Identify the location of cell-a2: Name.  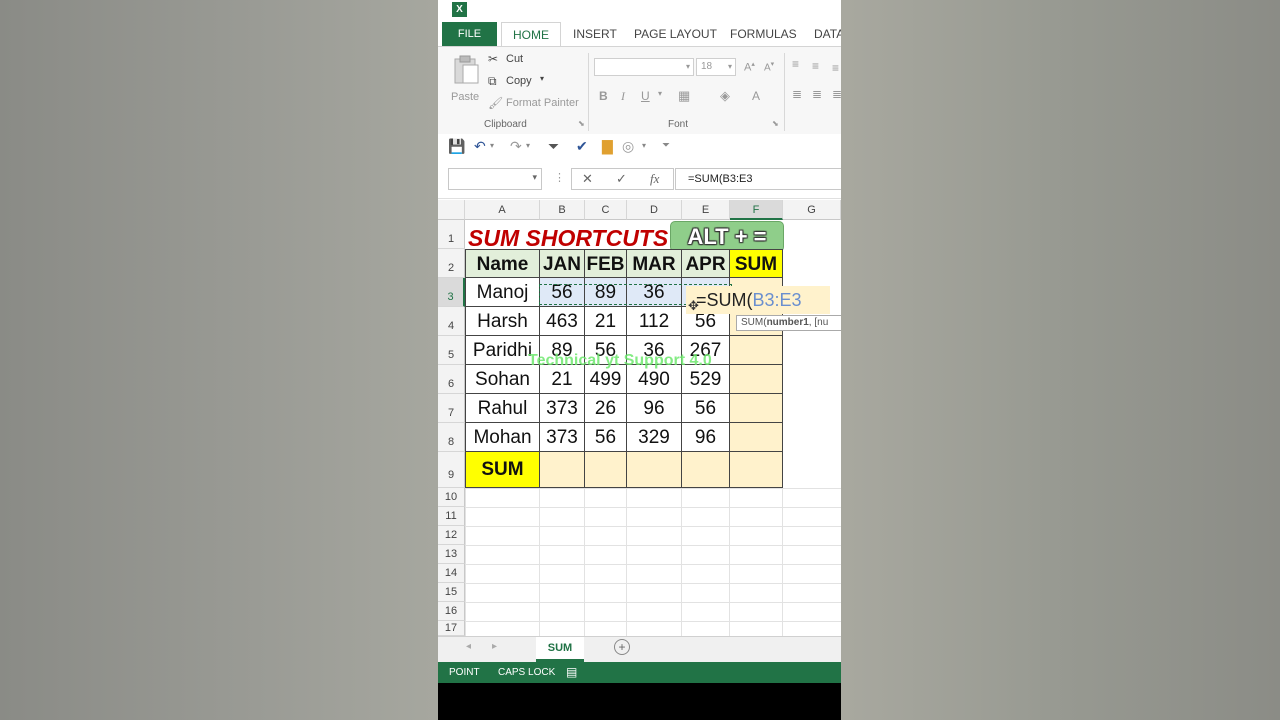
(502, 263).